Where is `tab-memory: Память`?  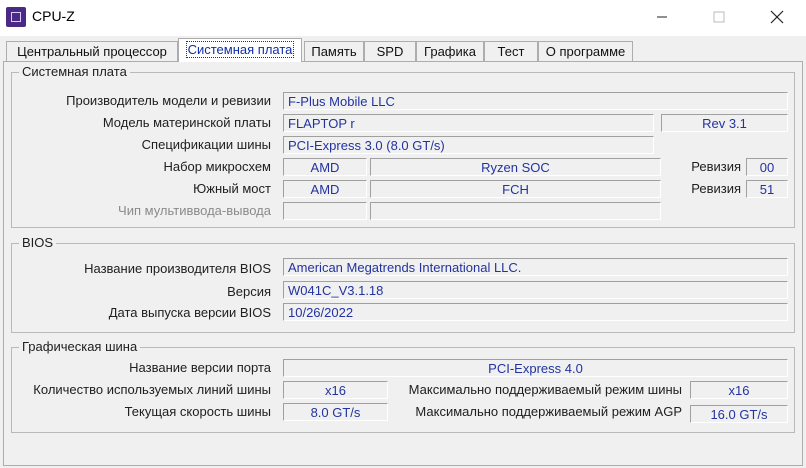
tab-memory: Память is located at coordinates (334, 51).